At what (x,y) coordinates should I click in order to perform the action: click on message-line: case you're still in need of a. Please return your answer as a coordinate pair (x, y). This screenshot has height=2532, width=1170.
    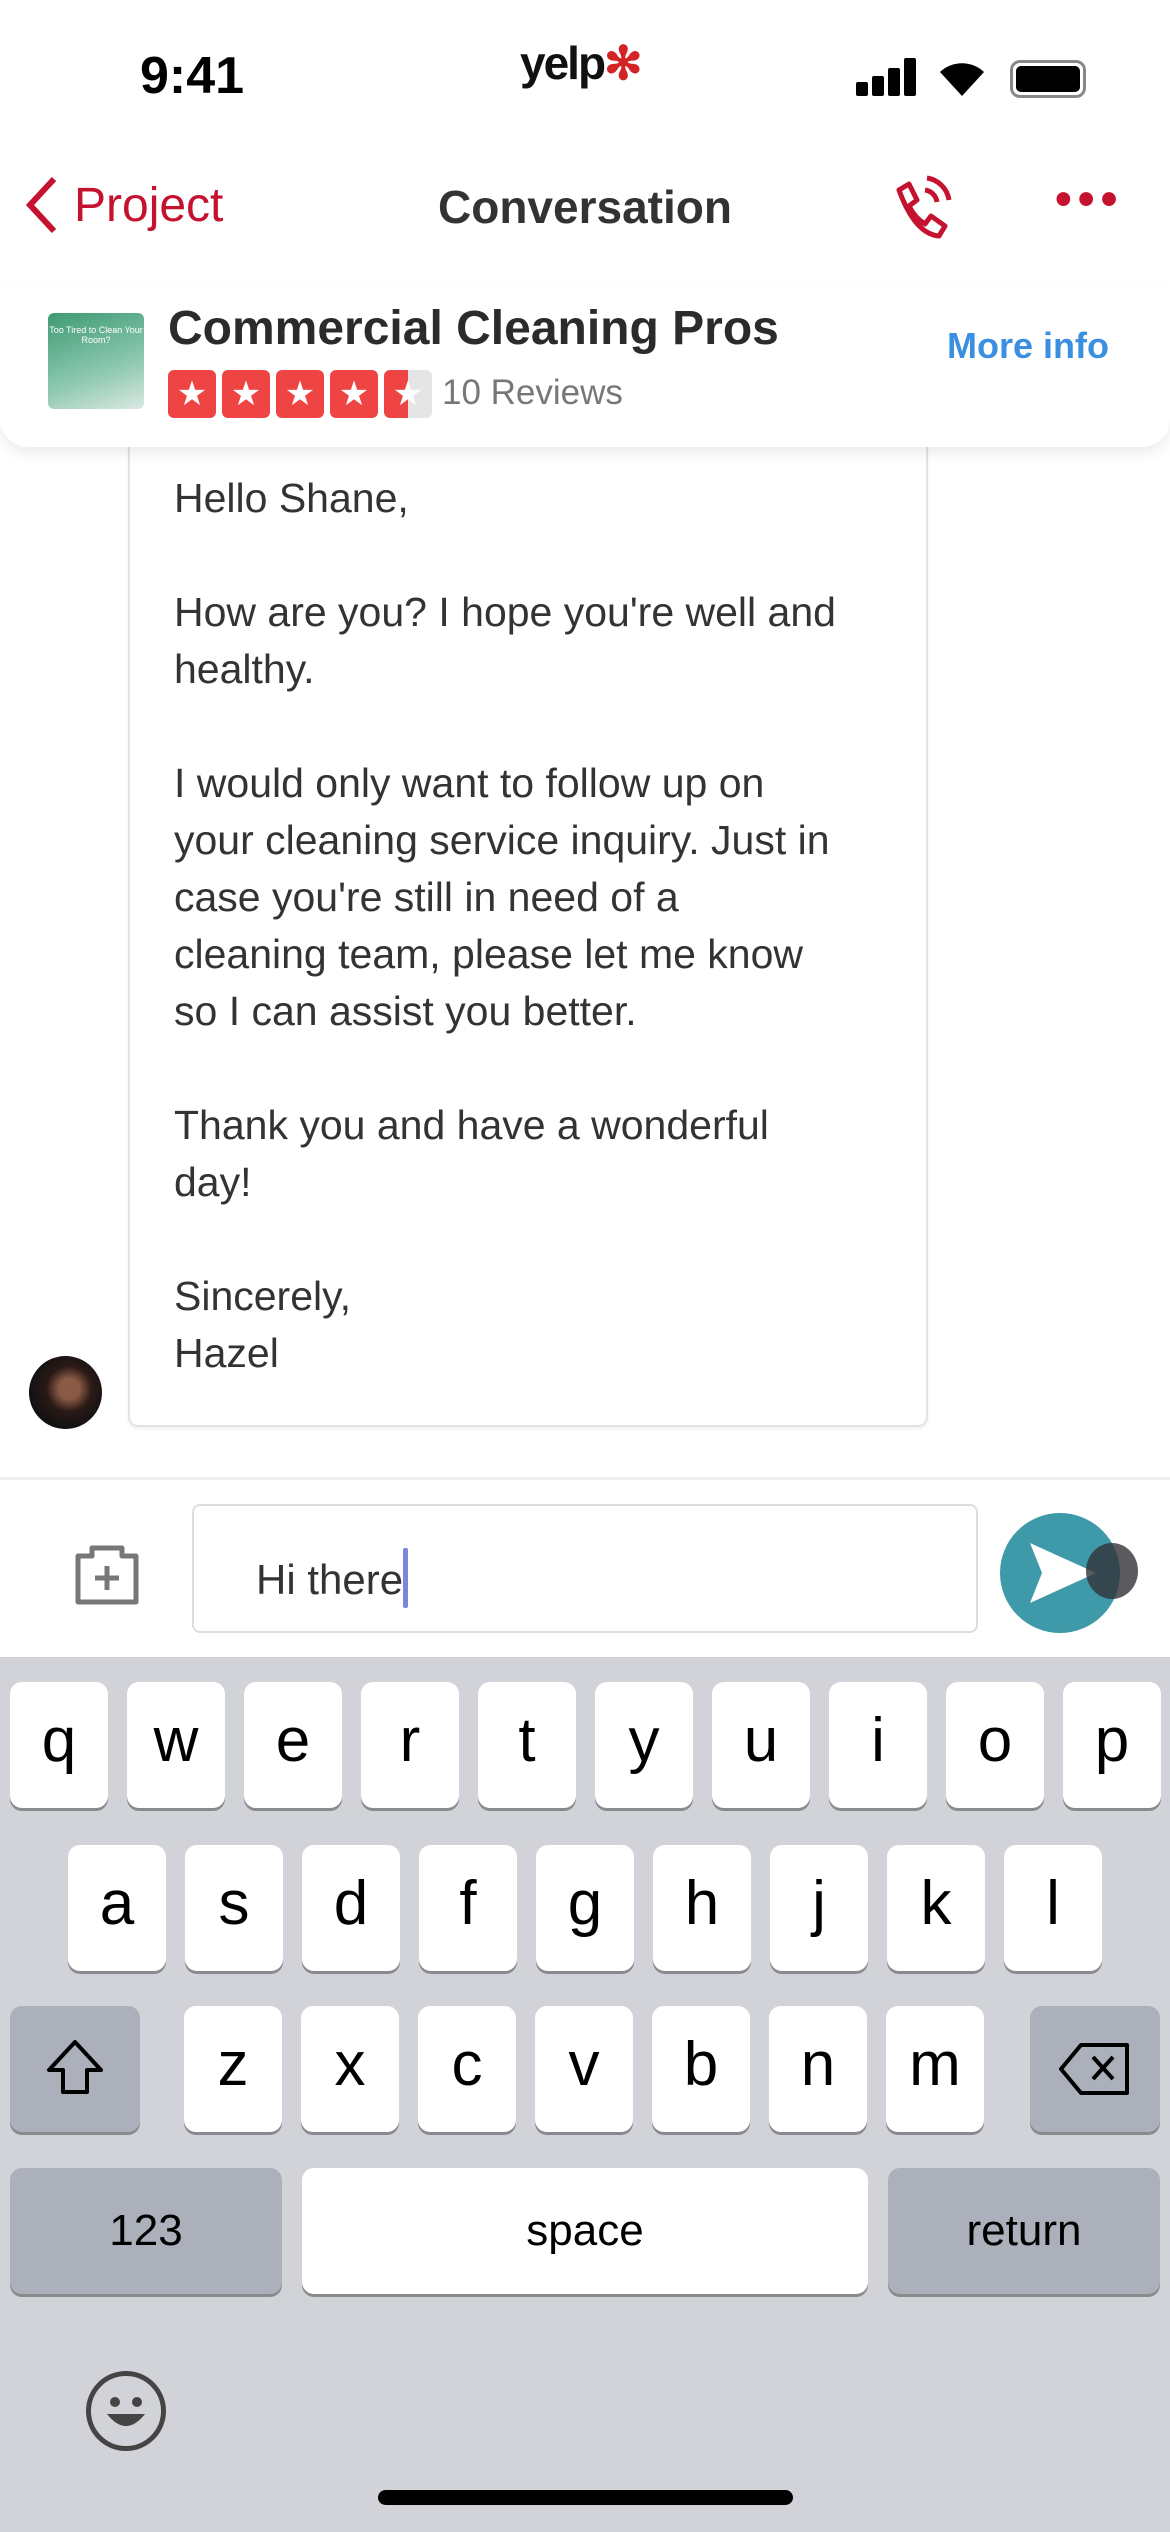
    Looking at the image, I should click on (426, 897).